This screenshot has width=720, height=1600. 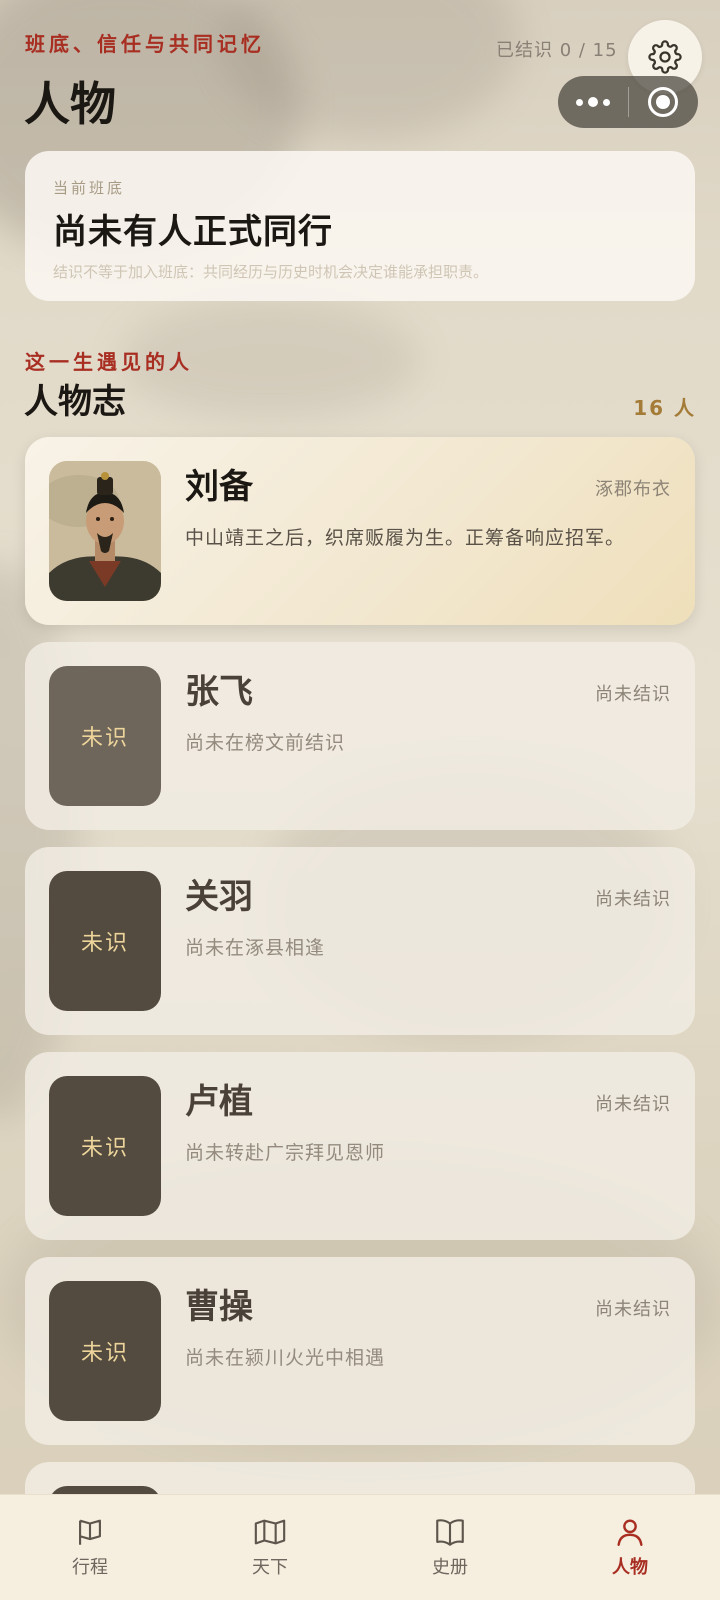 What do you see at coordinates (664, 408) in the screenshot?
I see `people-count: 16 人` at bounding box center [664, 408].